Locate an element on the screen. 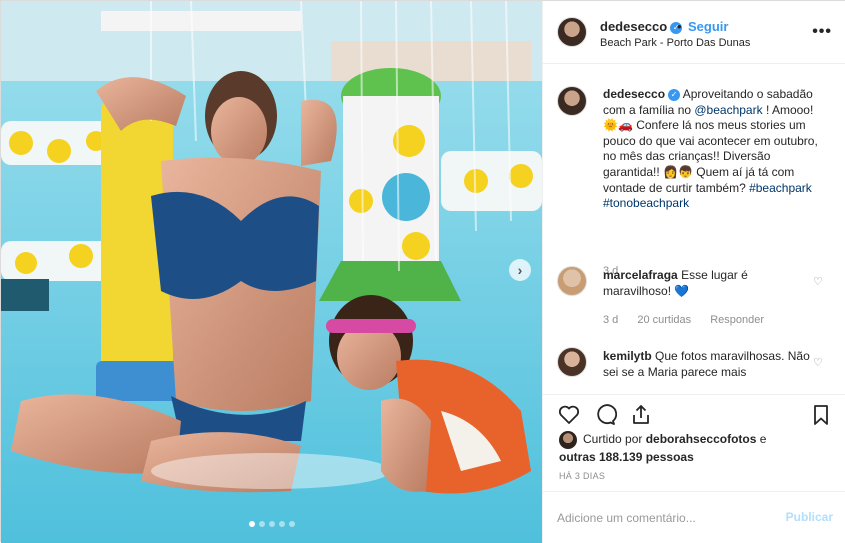  chevron-right-icon: › is located at coordinates (520, 270).